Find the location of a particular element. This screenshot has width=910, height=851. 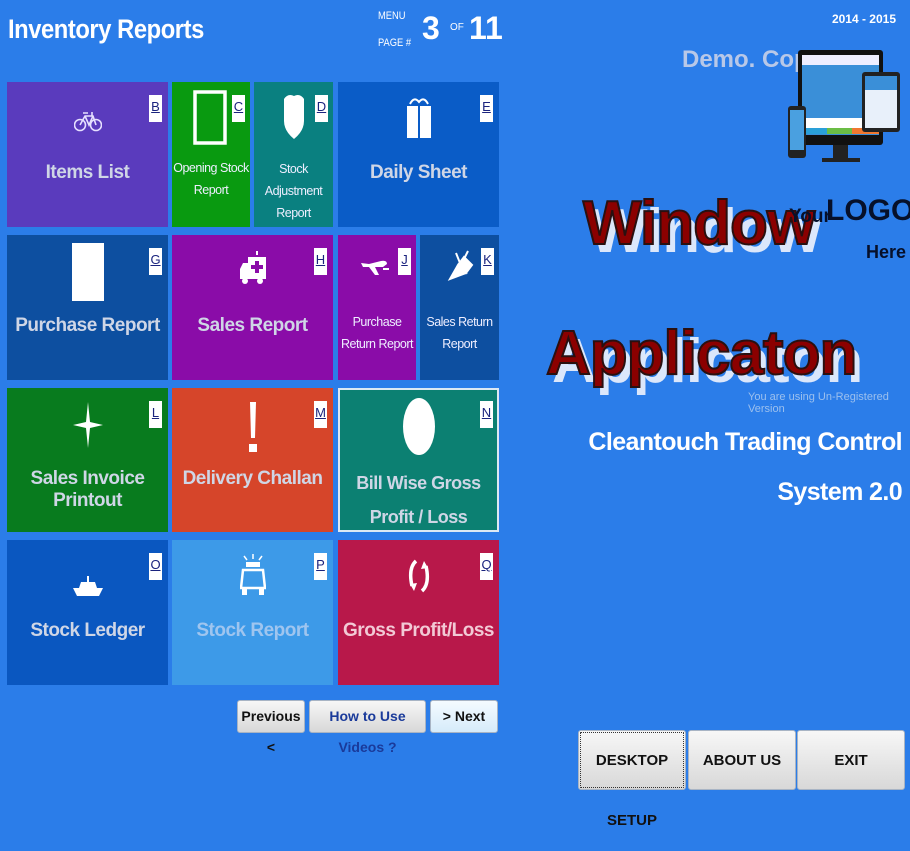

tile-stock-ledger: Stock Ledger O is located at coordinates (87, 612).